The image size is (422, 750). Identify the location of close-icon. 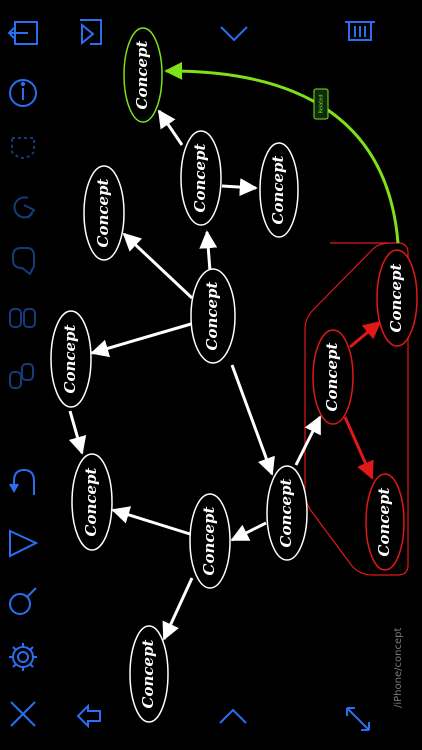
(23, 714).